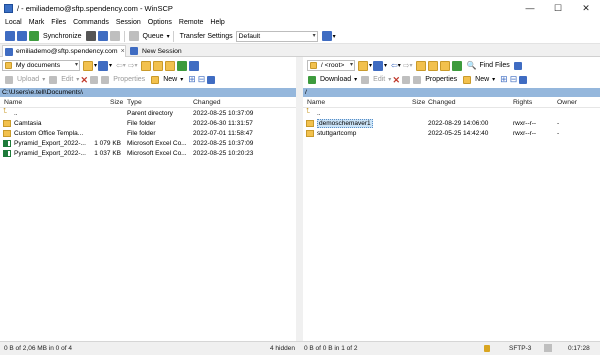  I want to click on menu-remote: Remote, so click(191, 23).